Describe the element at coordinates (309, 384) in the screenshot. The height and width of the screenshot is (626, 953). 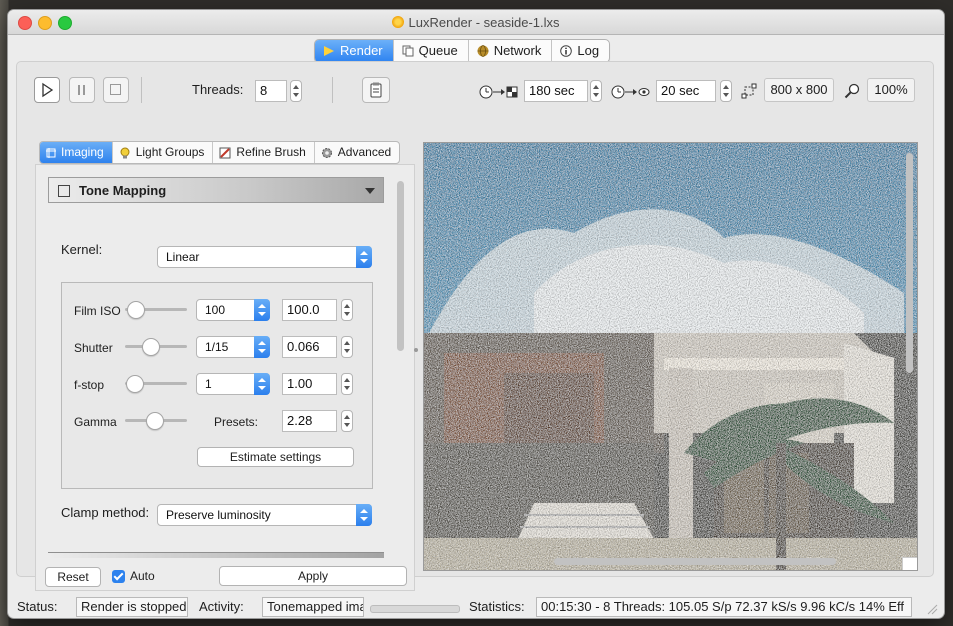
I see `fstop-input: 1.00` at that location.